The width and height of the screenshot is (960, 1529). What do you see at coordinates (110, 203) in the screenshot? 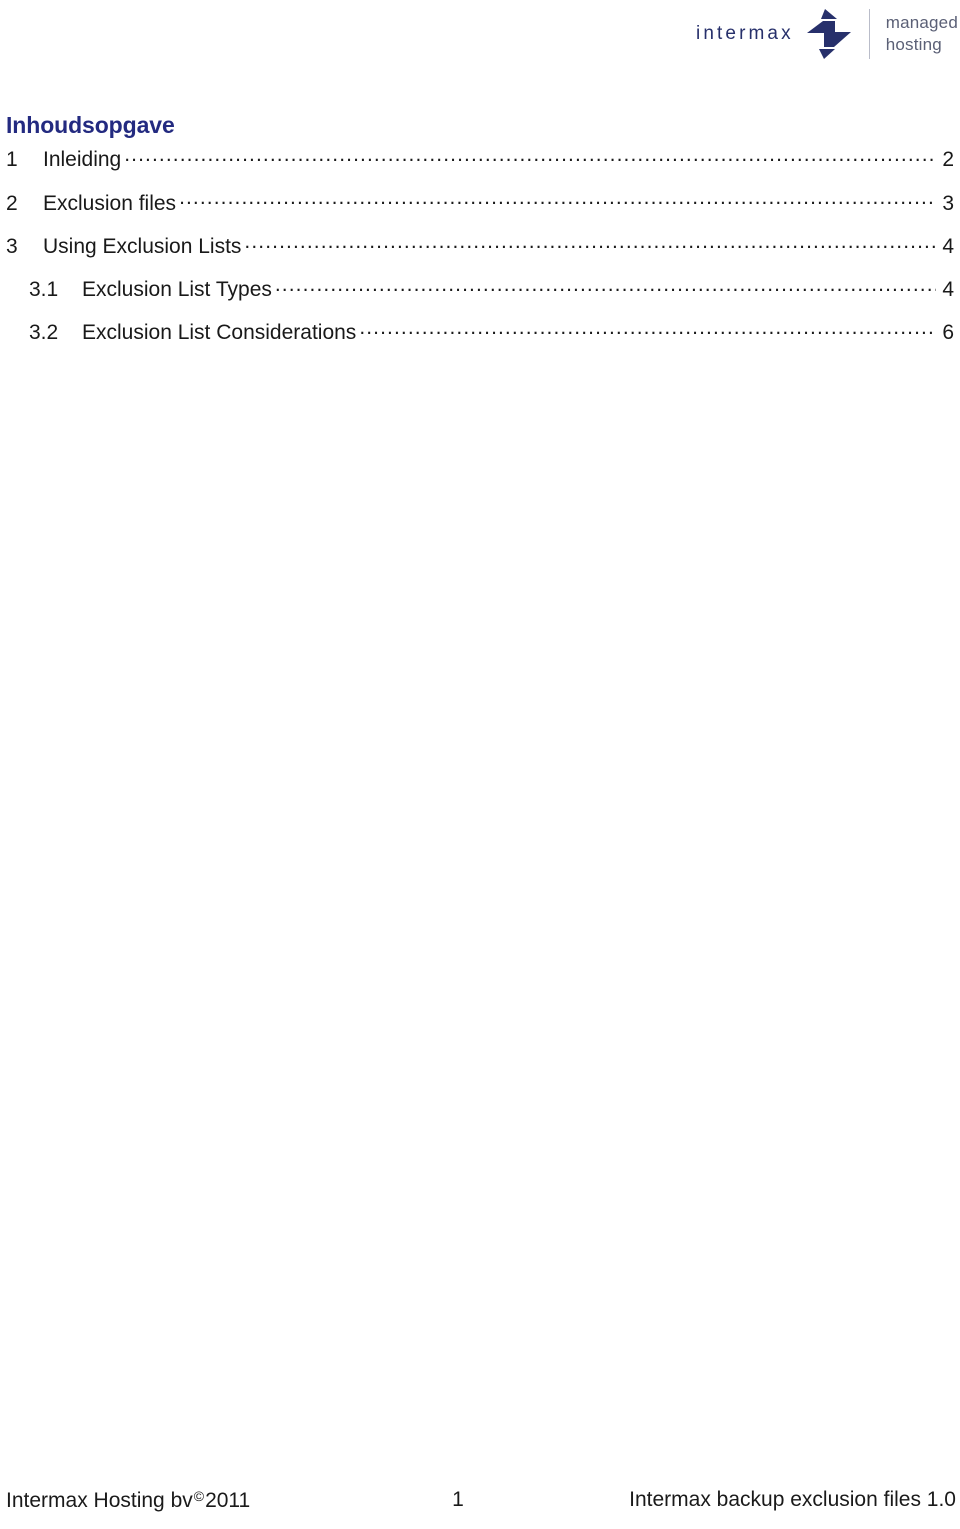
I see `toc-entry-label: Exclusion files` at bounding box center [110, 203].